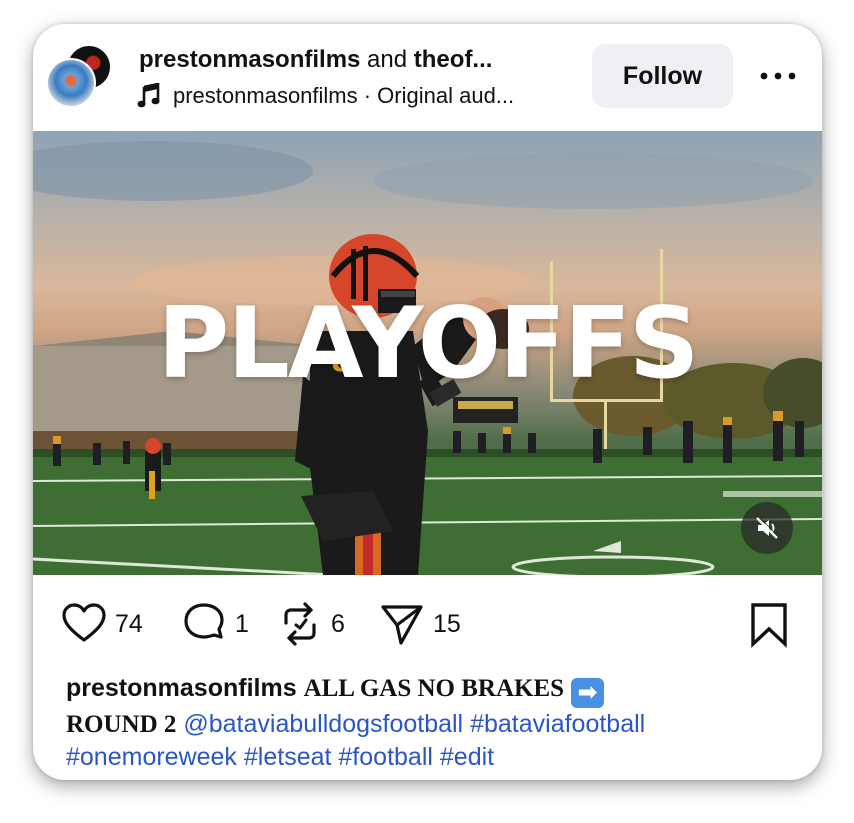  I want to click on action-bar: 74 1 6 15, so click(427, 622).